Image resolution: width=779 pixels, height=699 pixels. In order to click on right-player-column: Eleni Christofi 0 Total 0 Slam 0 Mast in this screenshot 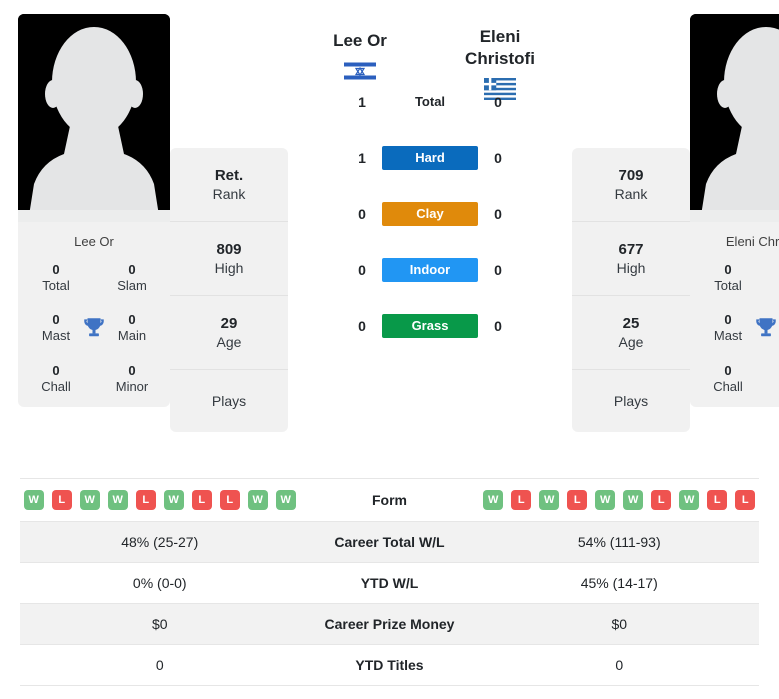, I will do `click(734, 211)`.